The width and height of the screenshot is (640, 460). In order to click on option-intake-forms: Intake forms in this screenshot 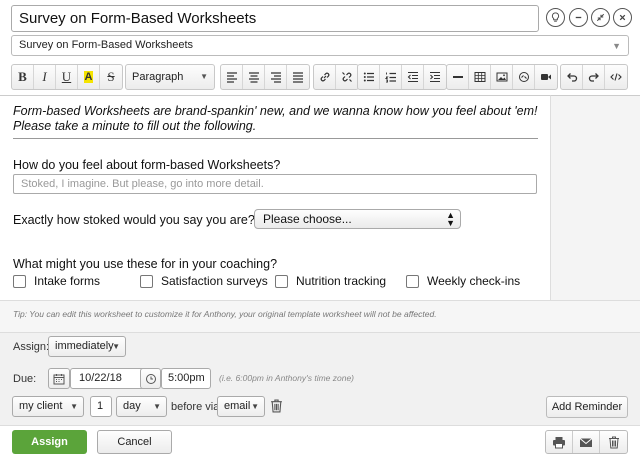, I will do `click(56, 281)`.